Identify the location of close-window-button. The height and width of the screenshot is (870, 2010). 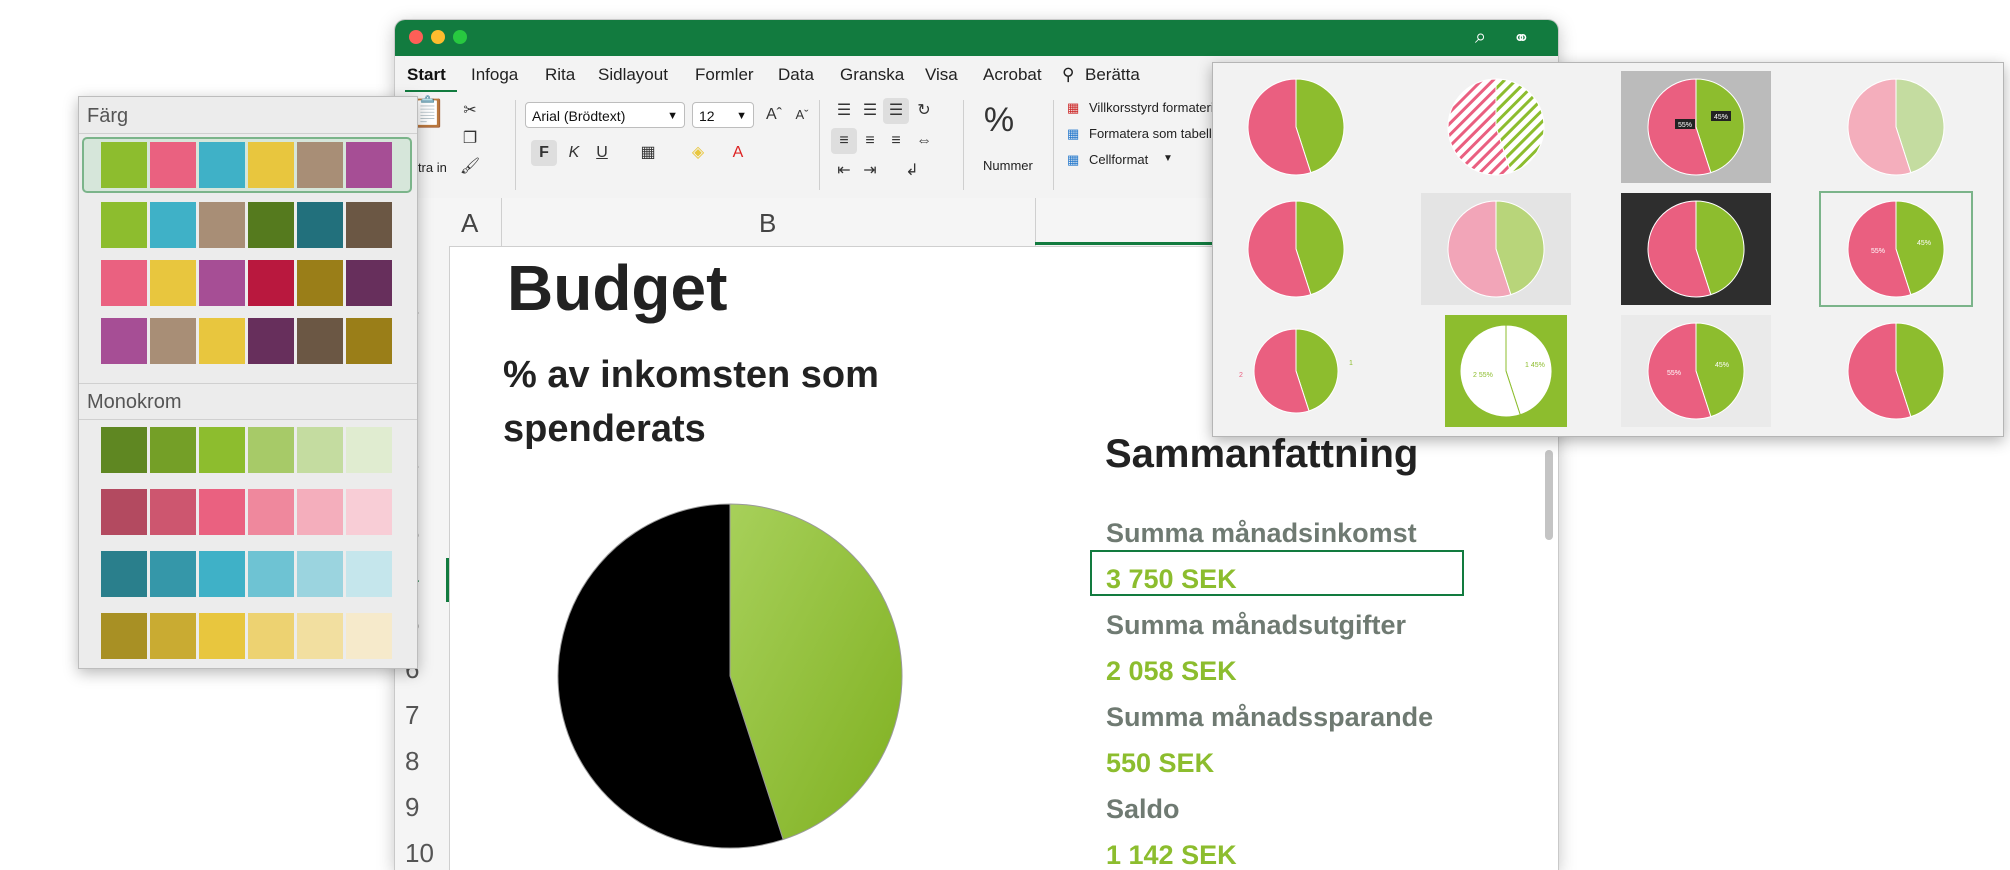
(416, 37).